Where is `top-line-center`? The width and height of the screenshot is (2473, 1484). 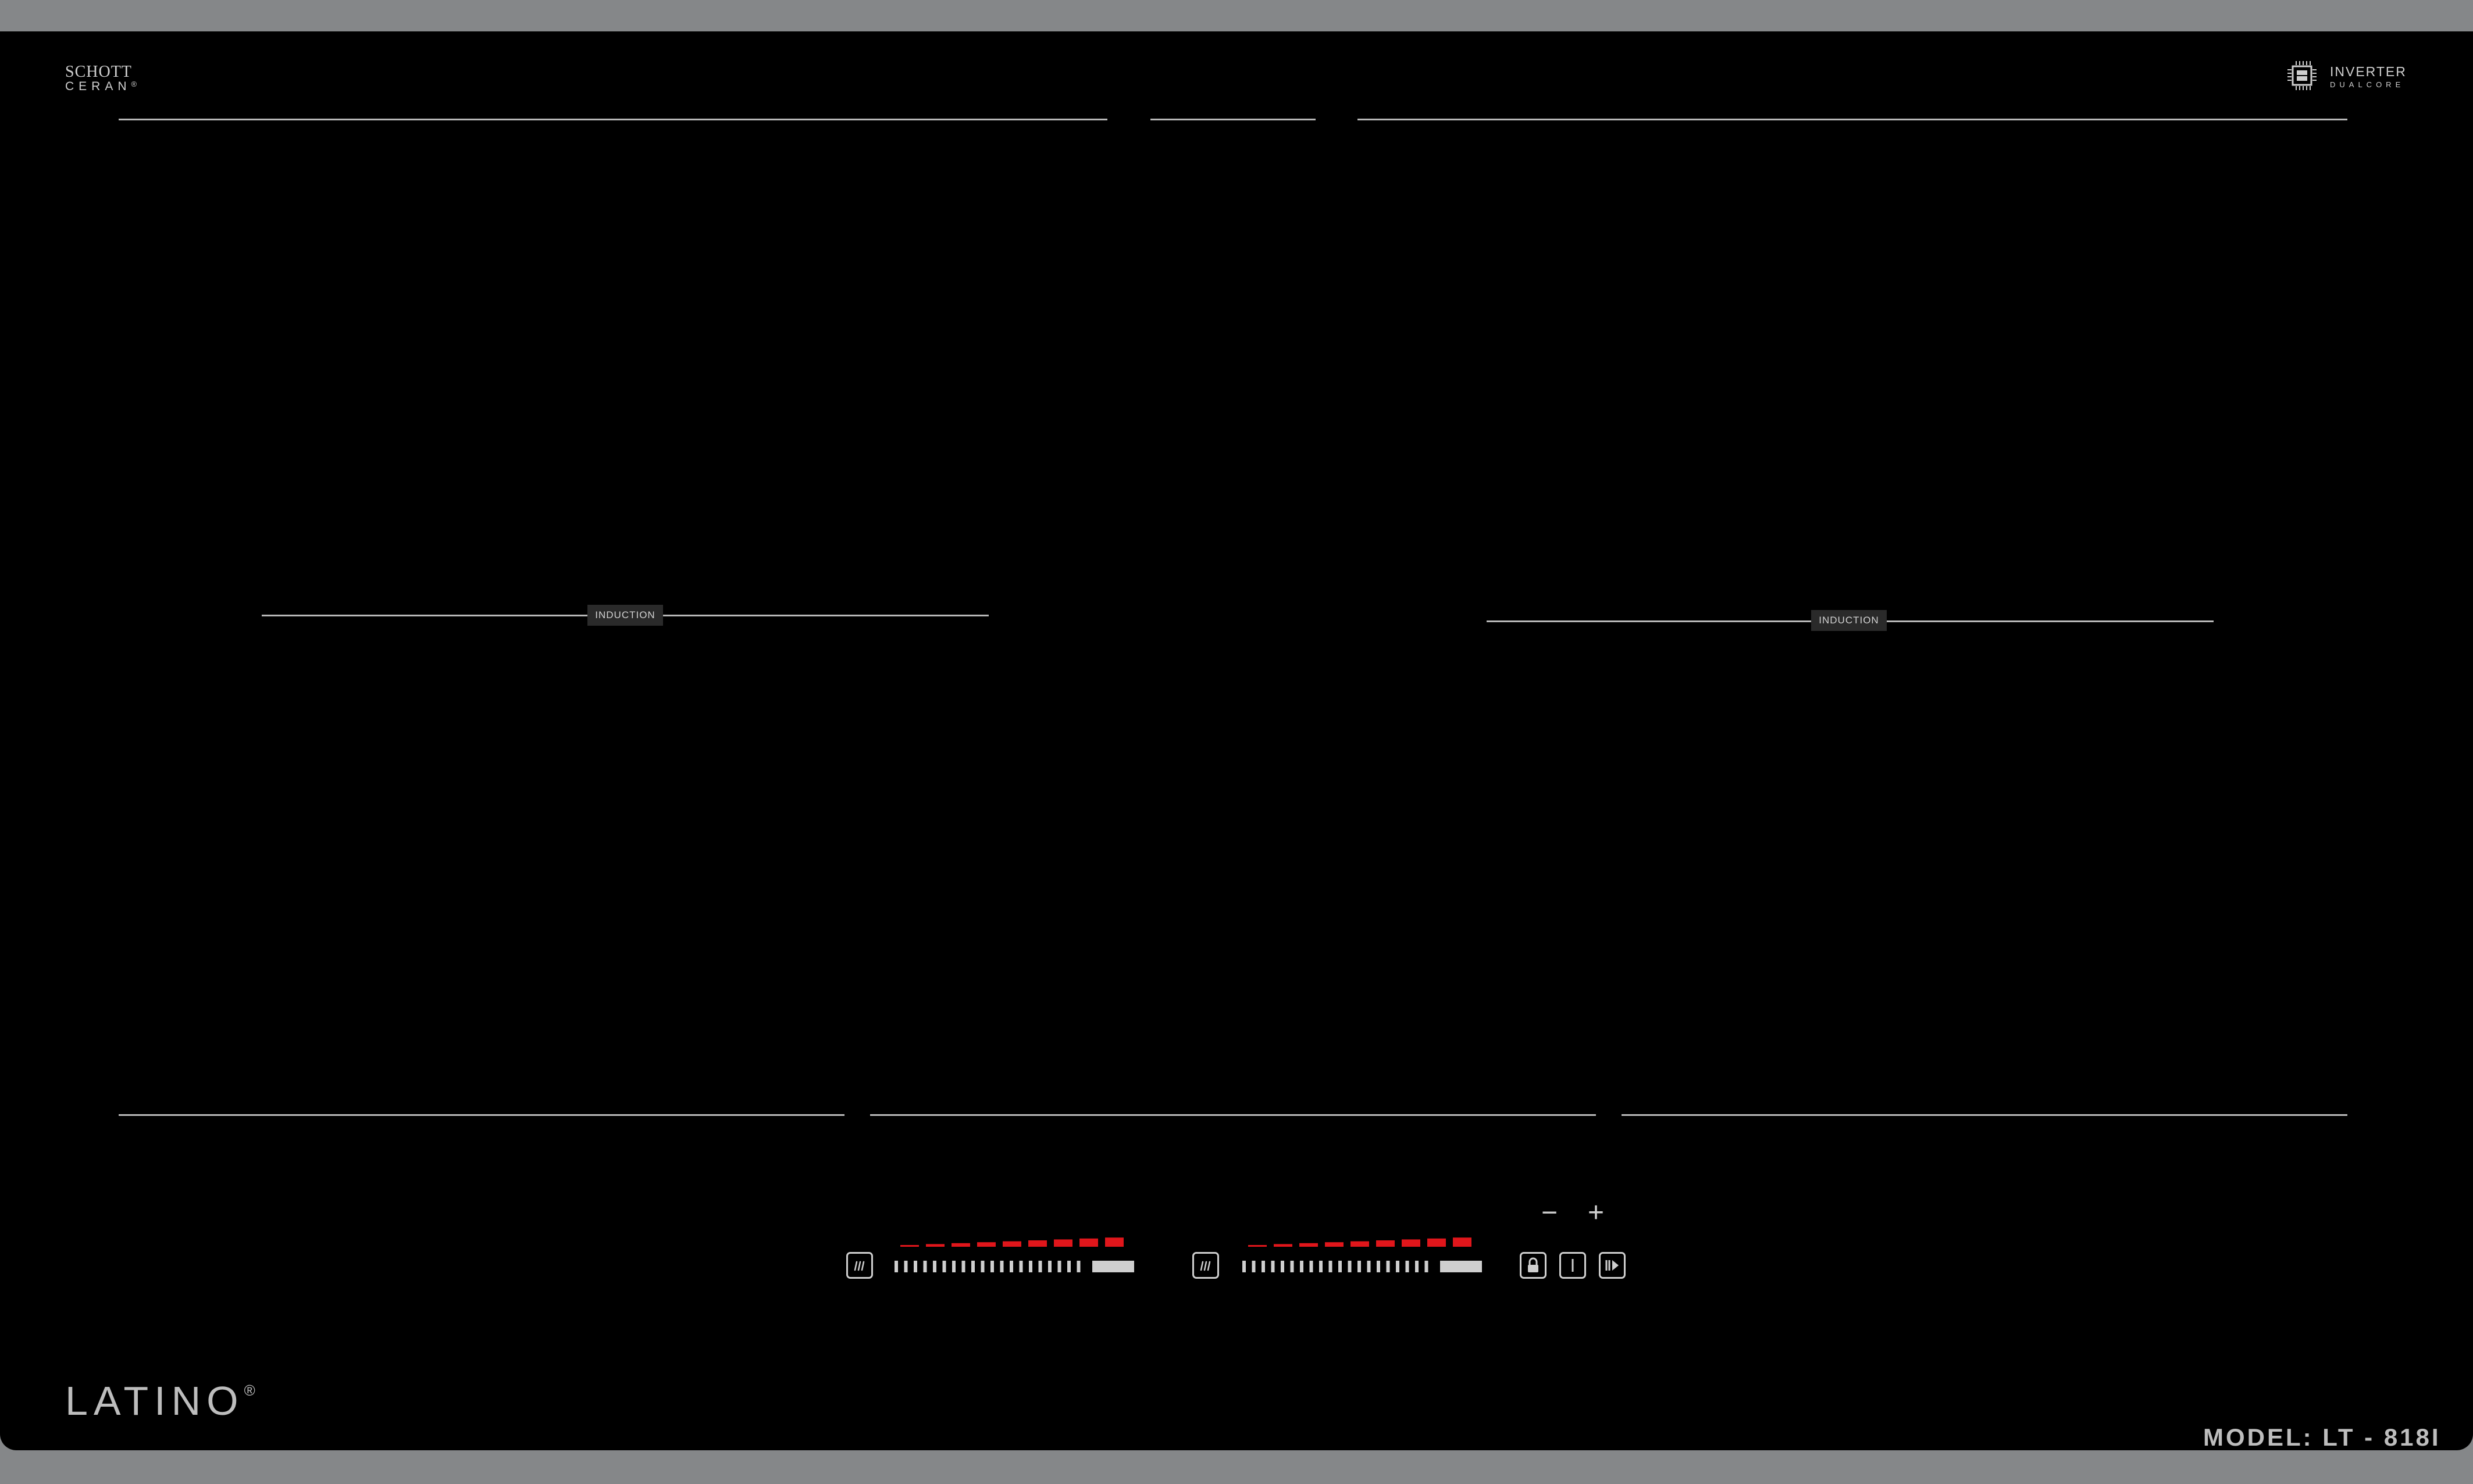
top-line-center is located at coordinates (1233, 119).